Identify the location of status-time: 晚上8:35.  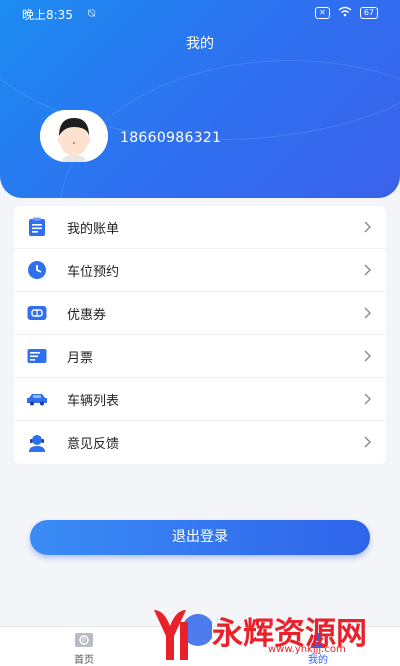
(47, 15).